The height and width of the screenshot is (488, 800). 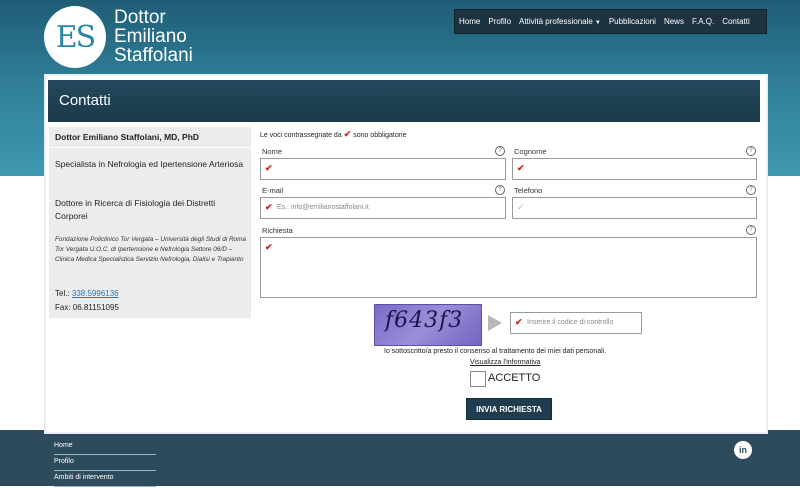 What do you see at coordinates (85, 100) in the screenshot?
I see `page-title: Contatti` at bounding box center [85, 100].